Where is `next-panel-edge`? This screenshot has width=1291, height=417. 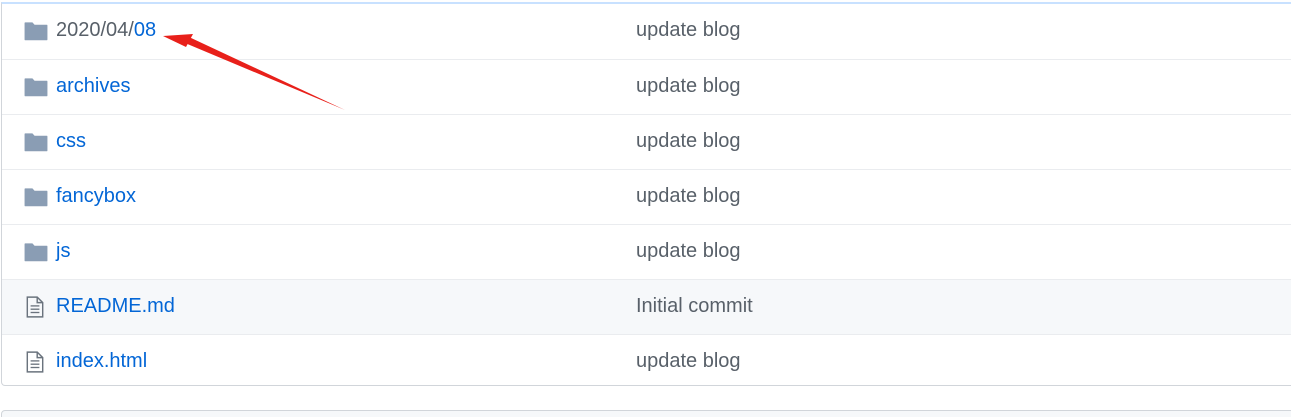 next-panel-edge is located at coordinates (646, 413).